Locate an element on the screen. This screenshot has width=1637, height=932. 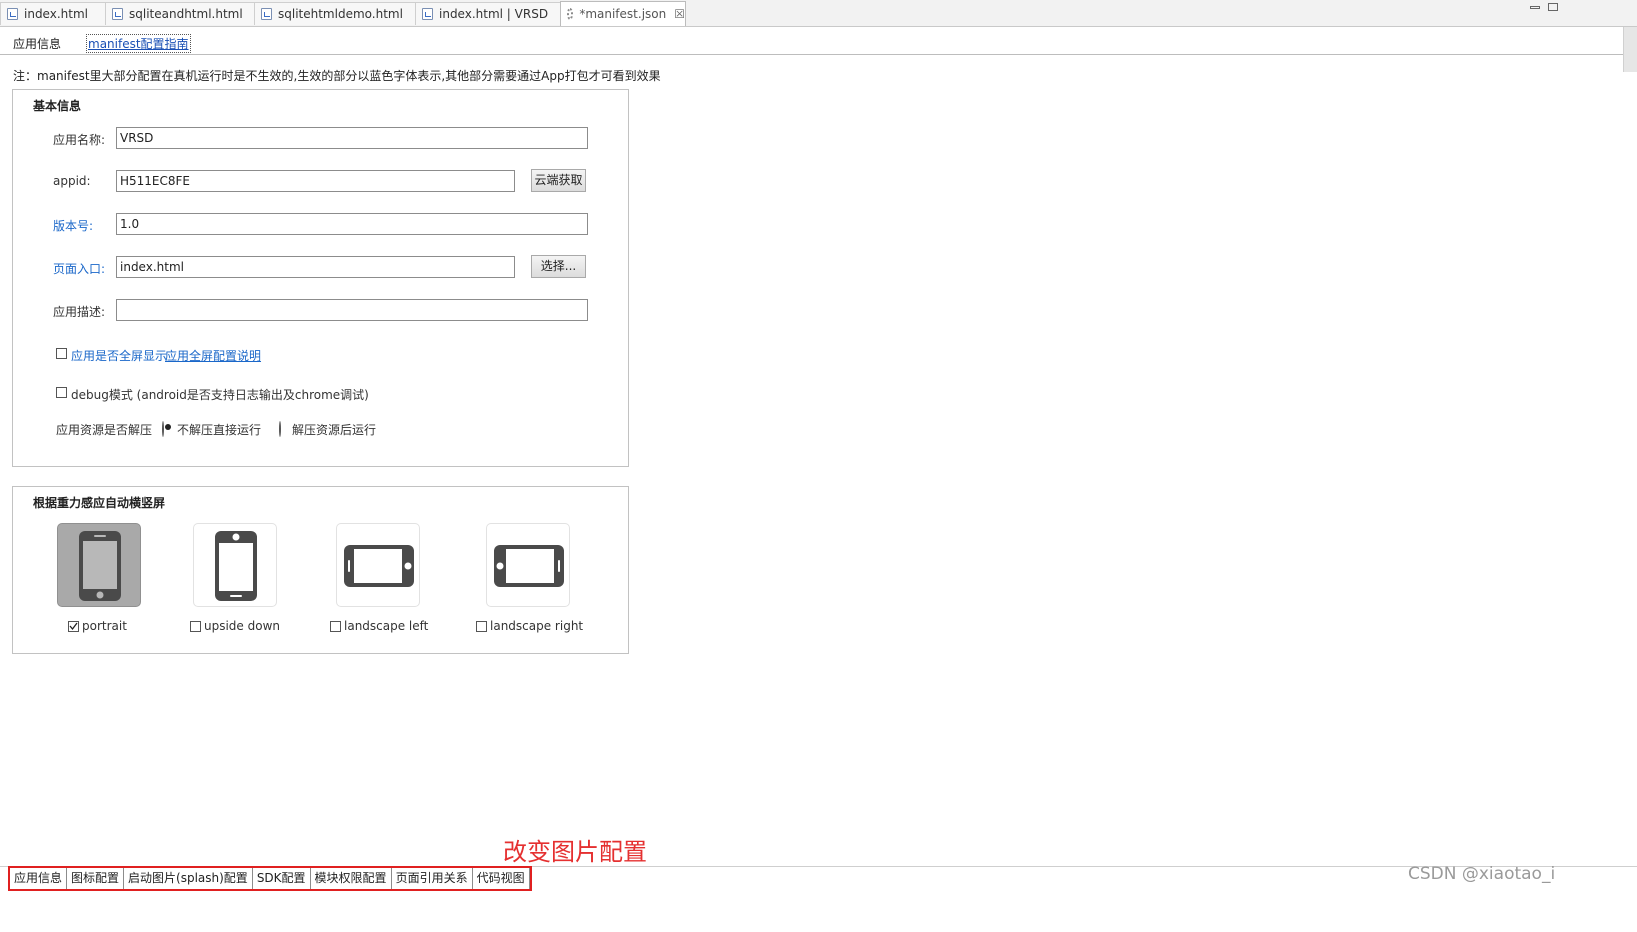
watermark: CSDN @xiaotao_i is located at coordinates (1482, 874).